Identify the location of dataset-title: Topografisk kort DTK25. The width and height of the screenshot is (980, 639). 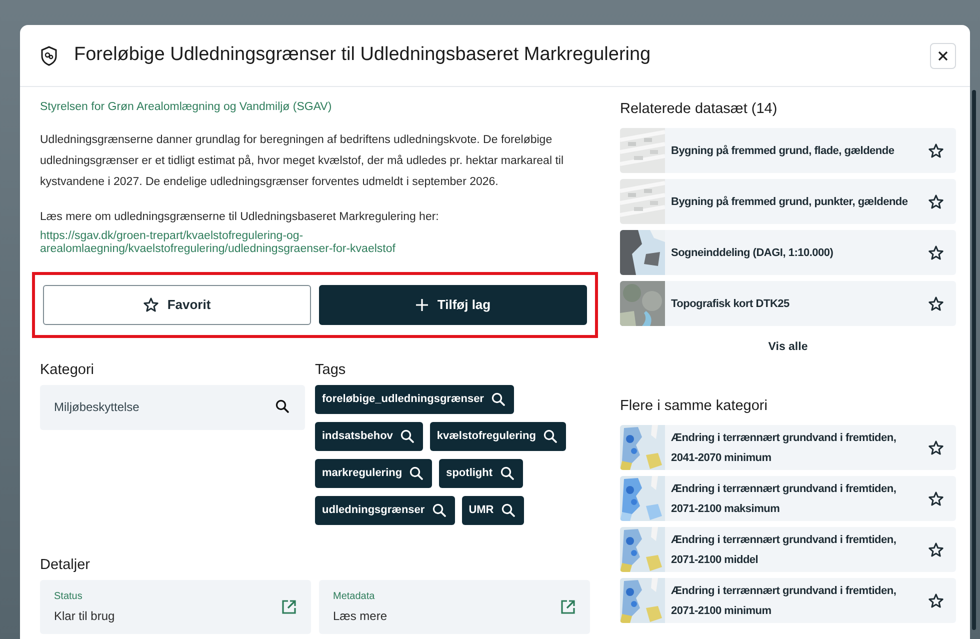
(730, 304).